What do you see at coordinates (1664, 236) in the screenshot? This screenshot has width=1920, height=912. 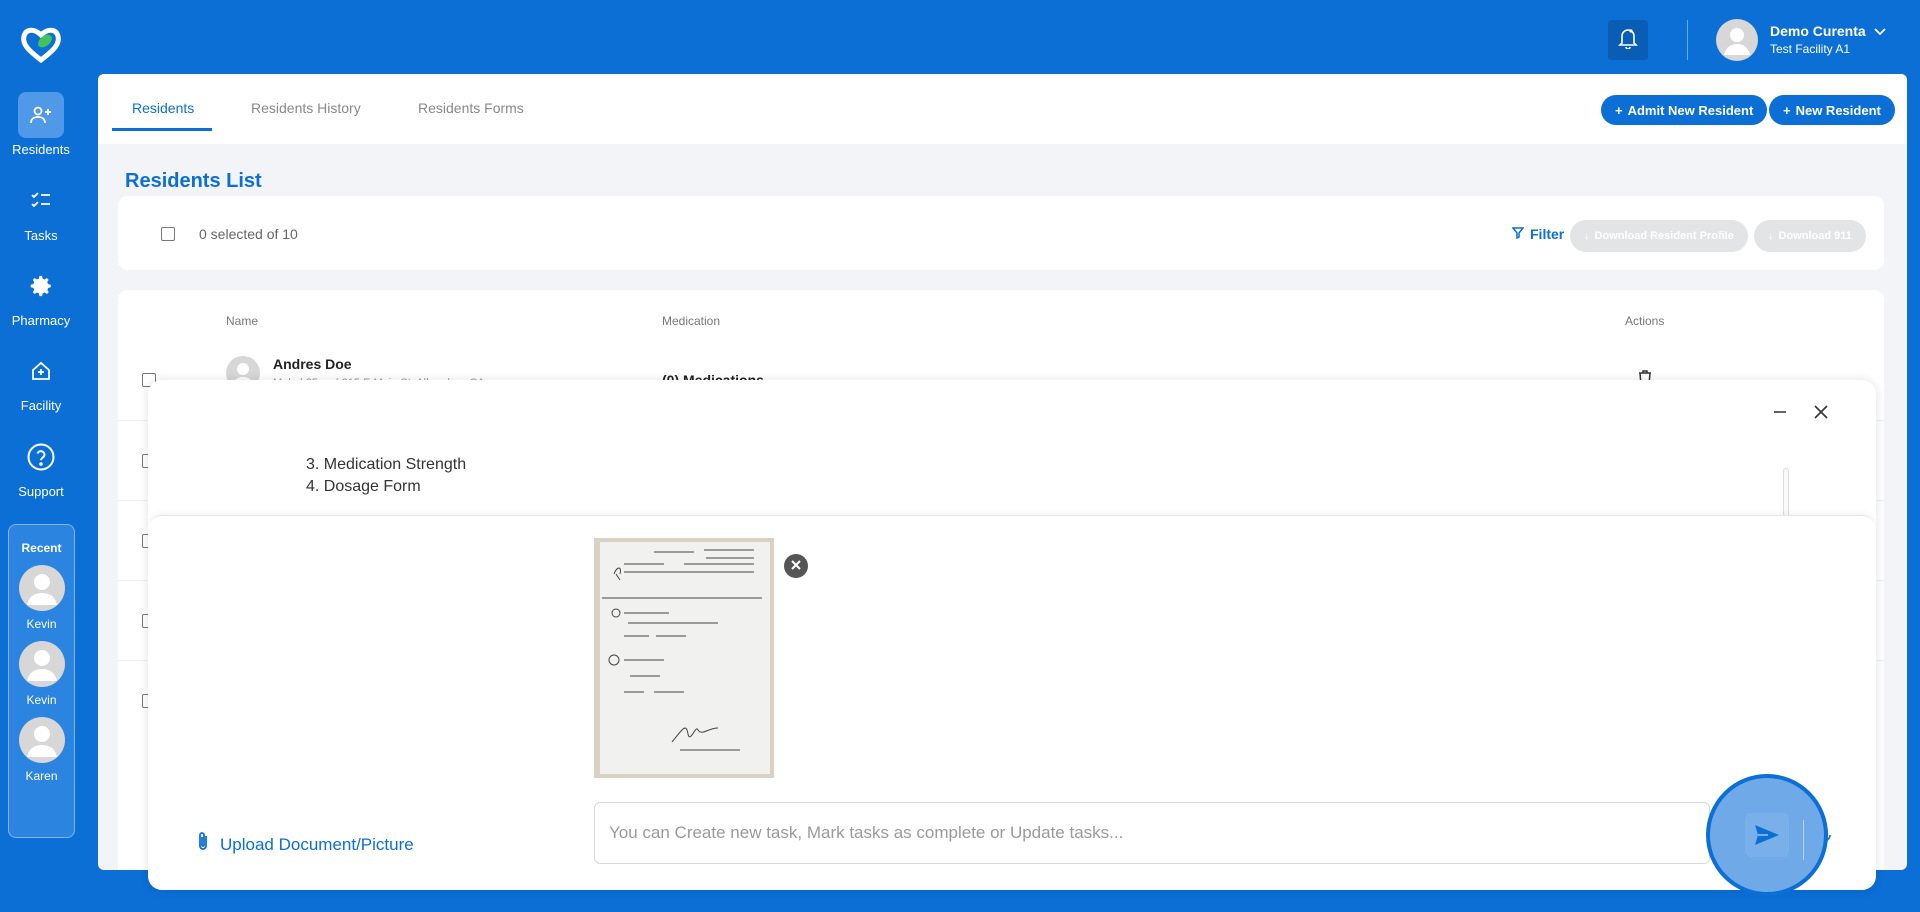 I see `download-profile-label: Download Resident Profile` at bounding box center [1664, 236].